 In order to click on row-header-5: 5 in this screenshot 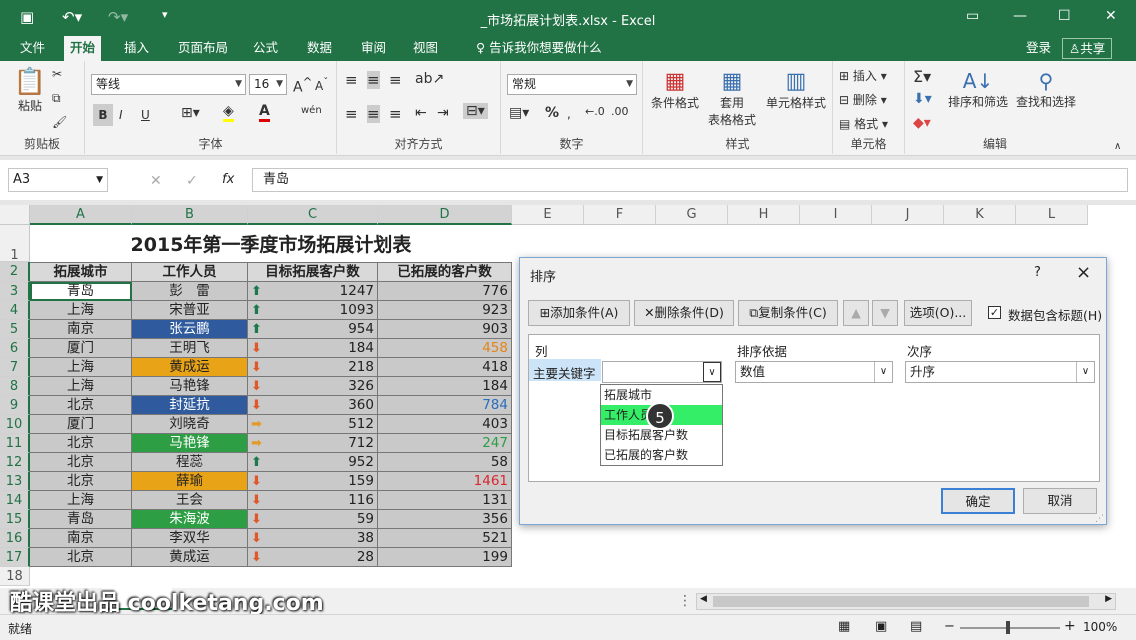, I will do `click(15, 329)`.